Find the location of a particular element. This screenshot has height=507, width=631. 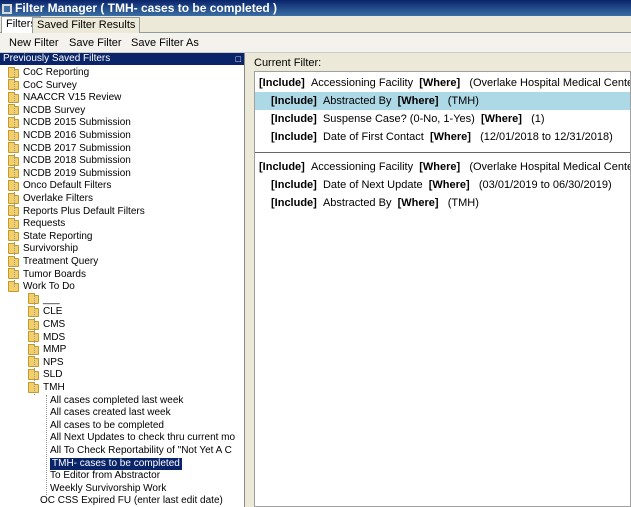

tree-folder-item: CoC Reporting is located at coordinates (49, 72).